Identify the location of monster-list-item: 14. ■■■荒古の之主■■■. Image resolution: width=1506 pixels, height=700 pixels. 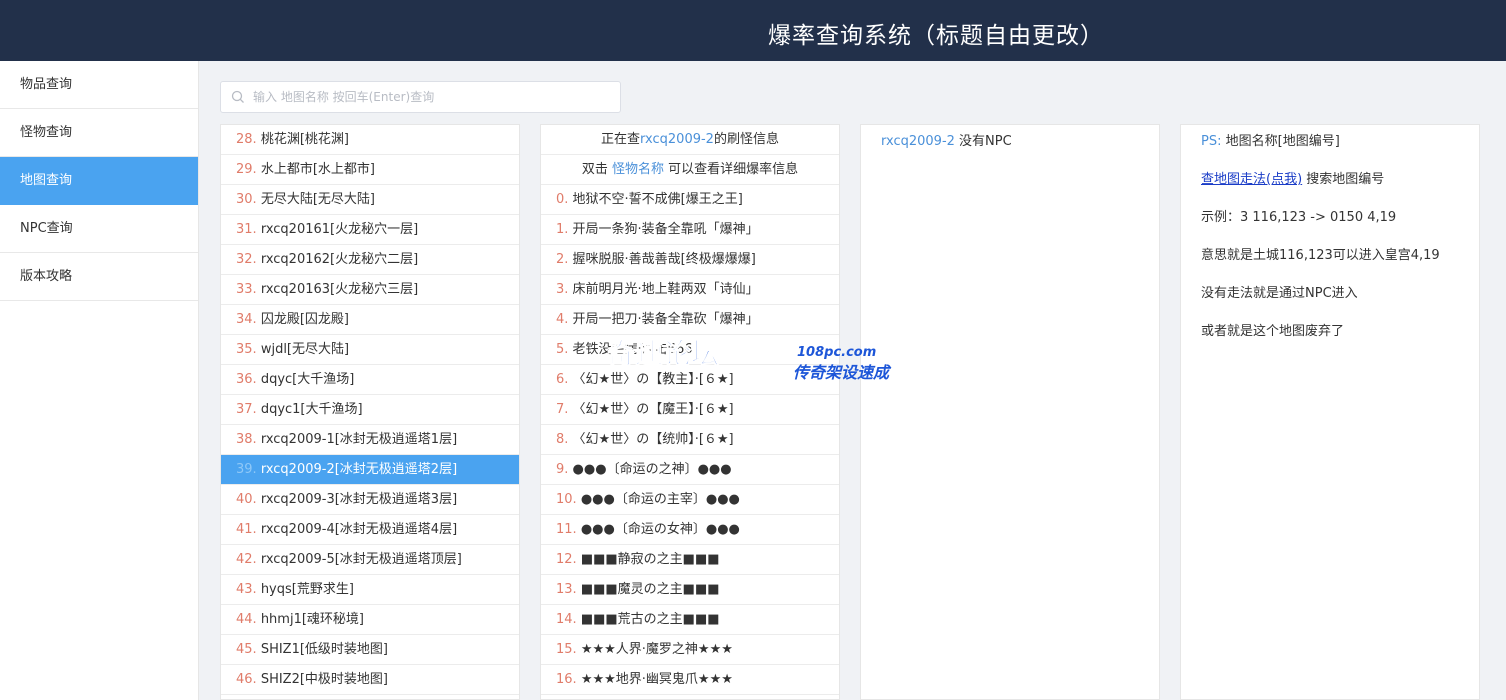
(690, 620).